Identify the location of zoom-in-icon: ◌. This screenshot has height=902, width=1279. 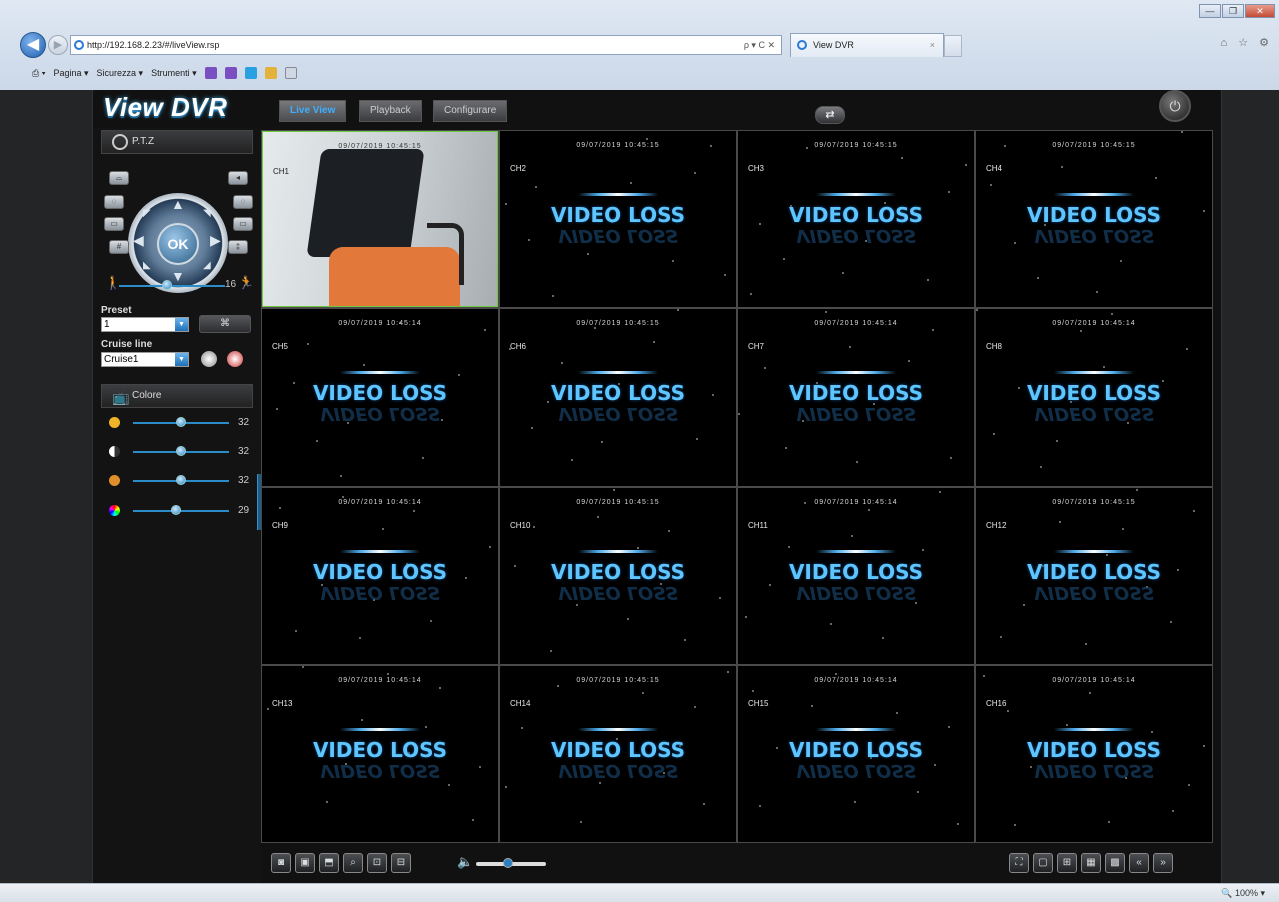
(114, 202).